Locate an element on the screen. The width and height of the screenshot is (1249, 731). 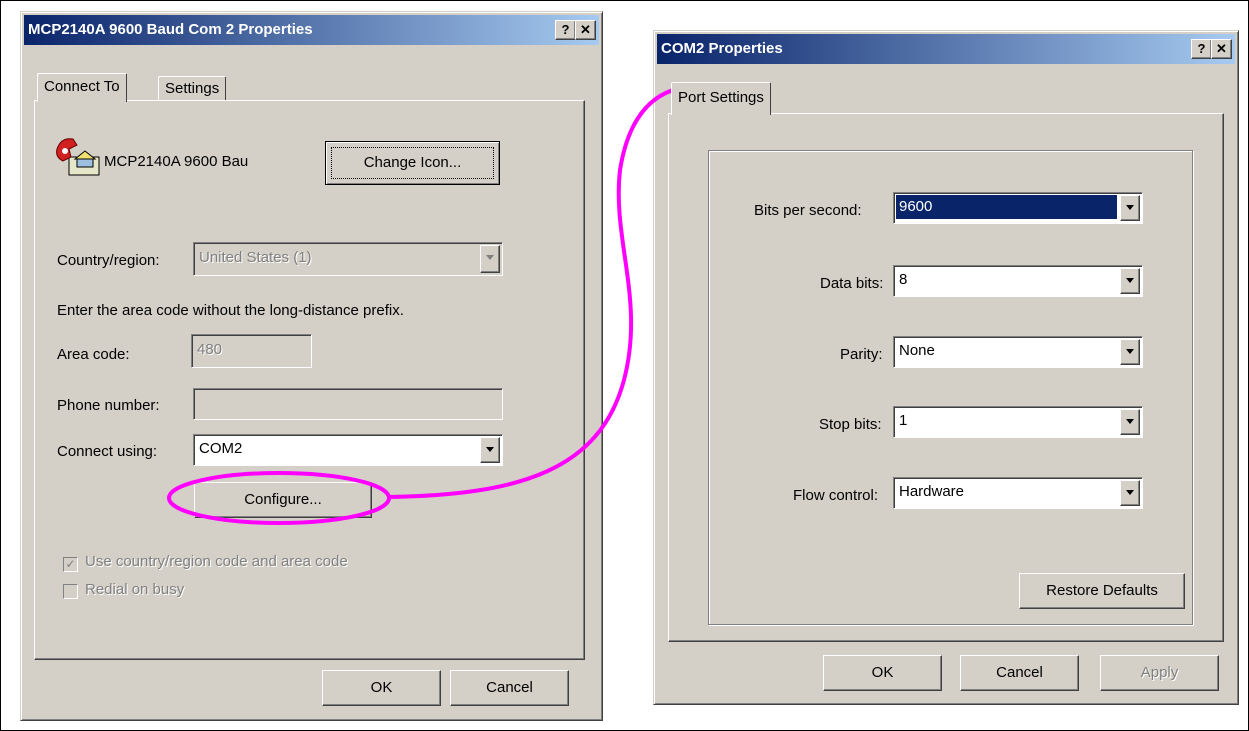
dialog-title: MCP2140A 9600 Baud Com 2 Properties is located at coordinates (170, 29).